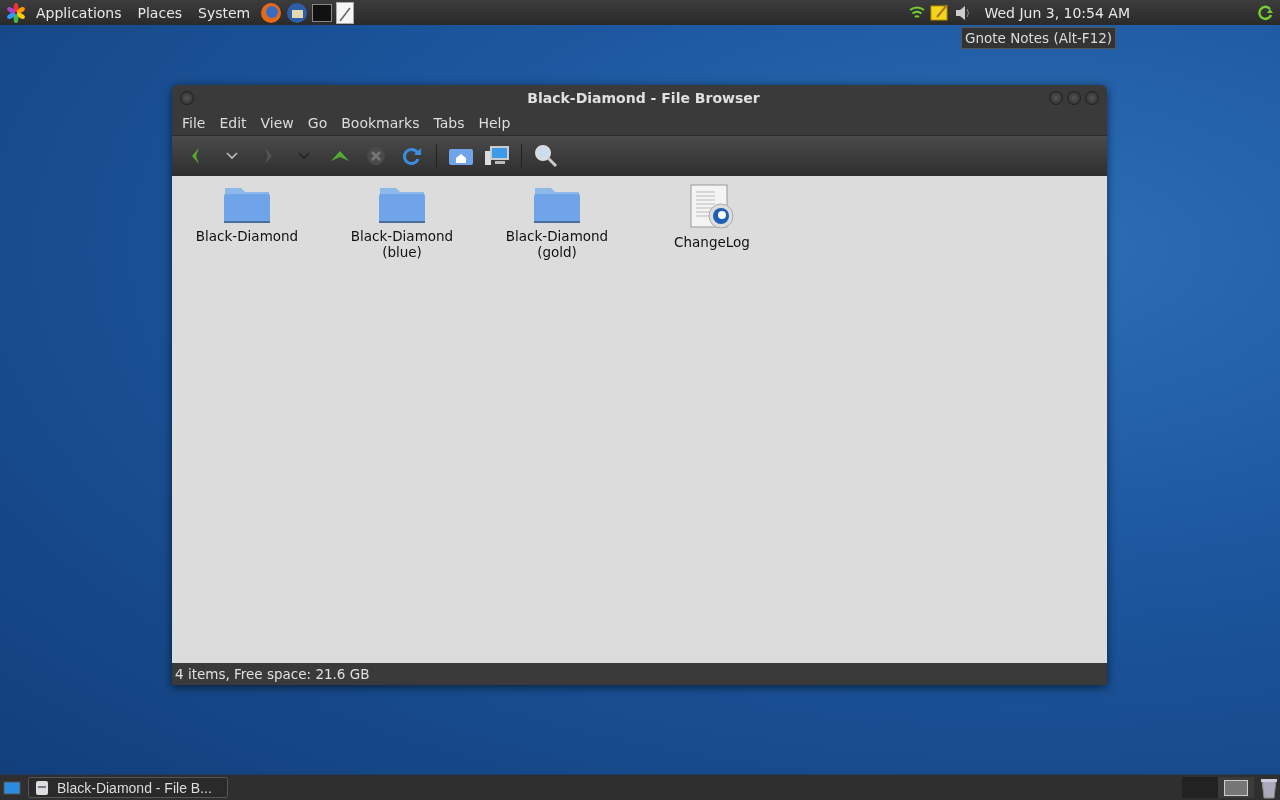 This screenshot has width=1280, height=800. What do you see at coordinates (160, 12) in the screenshot?
I see `panel-menu: Places` at bounding box center [160, 12].